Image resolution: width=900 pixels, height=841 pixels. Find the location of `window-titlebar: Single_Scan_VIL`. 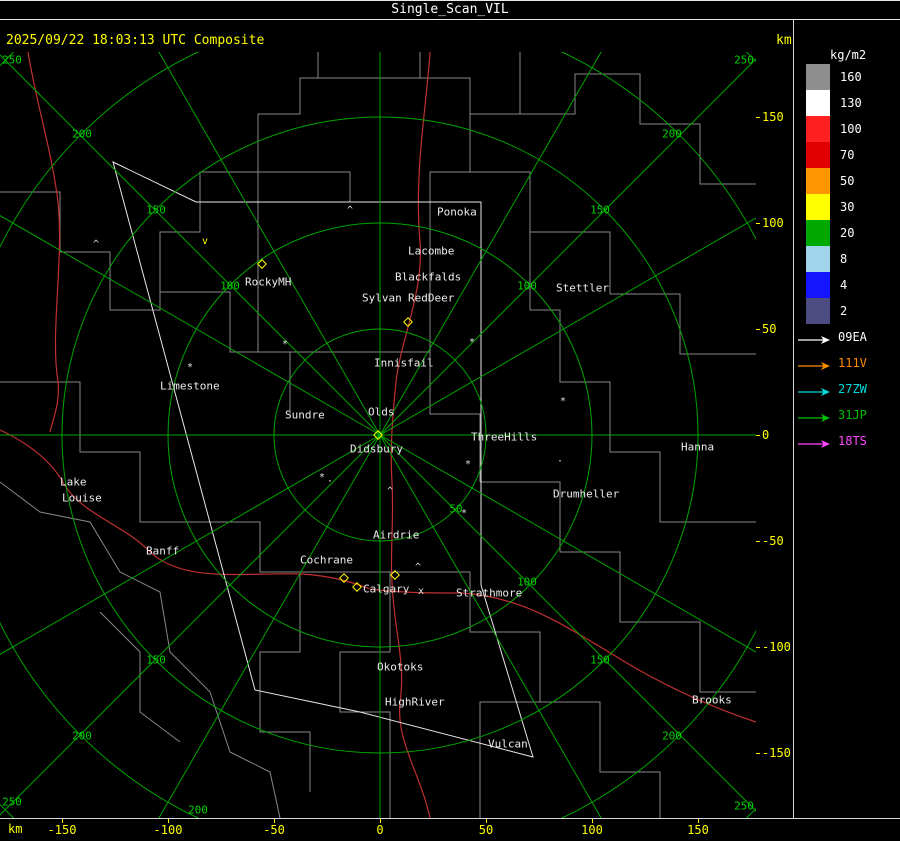

window-titlebar: Single_Scan_VIL is located at coordinates (450, 10).